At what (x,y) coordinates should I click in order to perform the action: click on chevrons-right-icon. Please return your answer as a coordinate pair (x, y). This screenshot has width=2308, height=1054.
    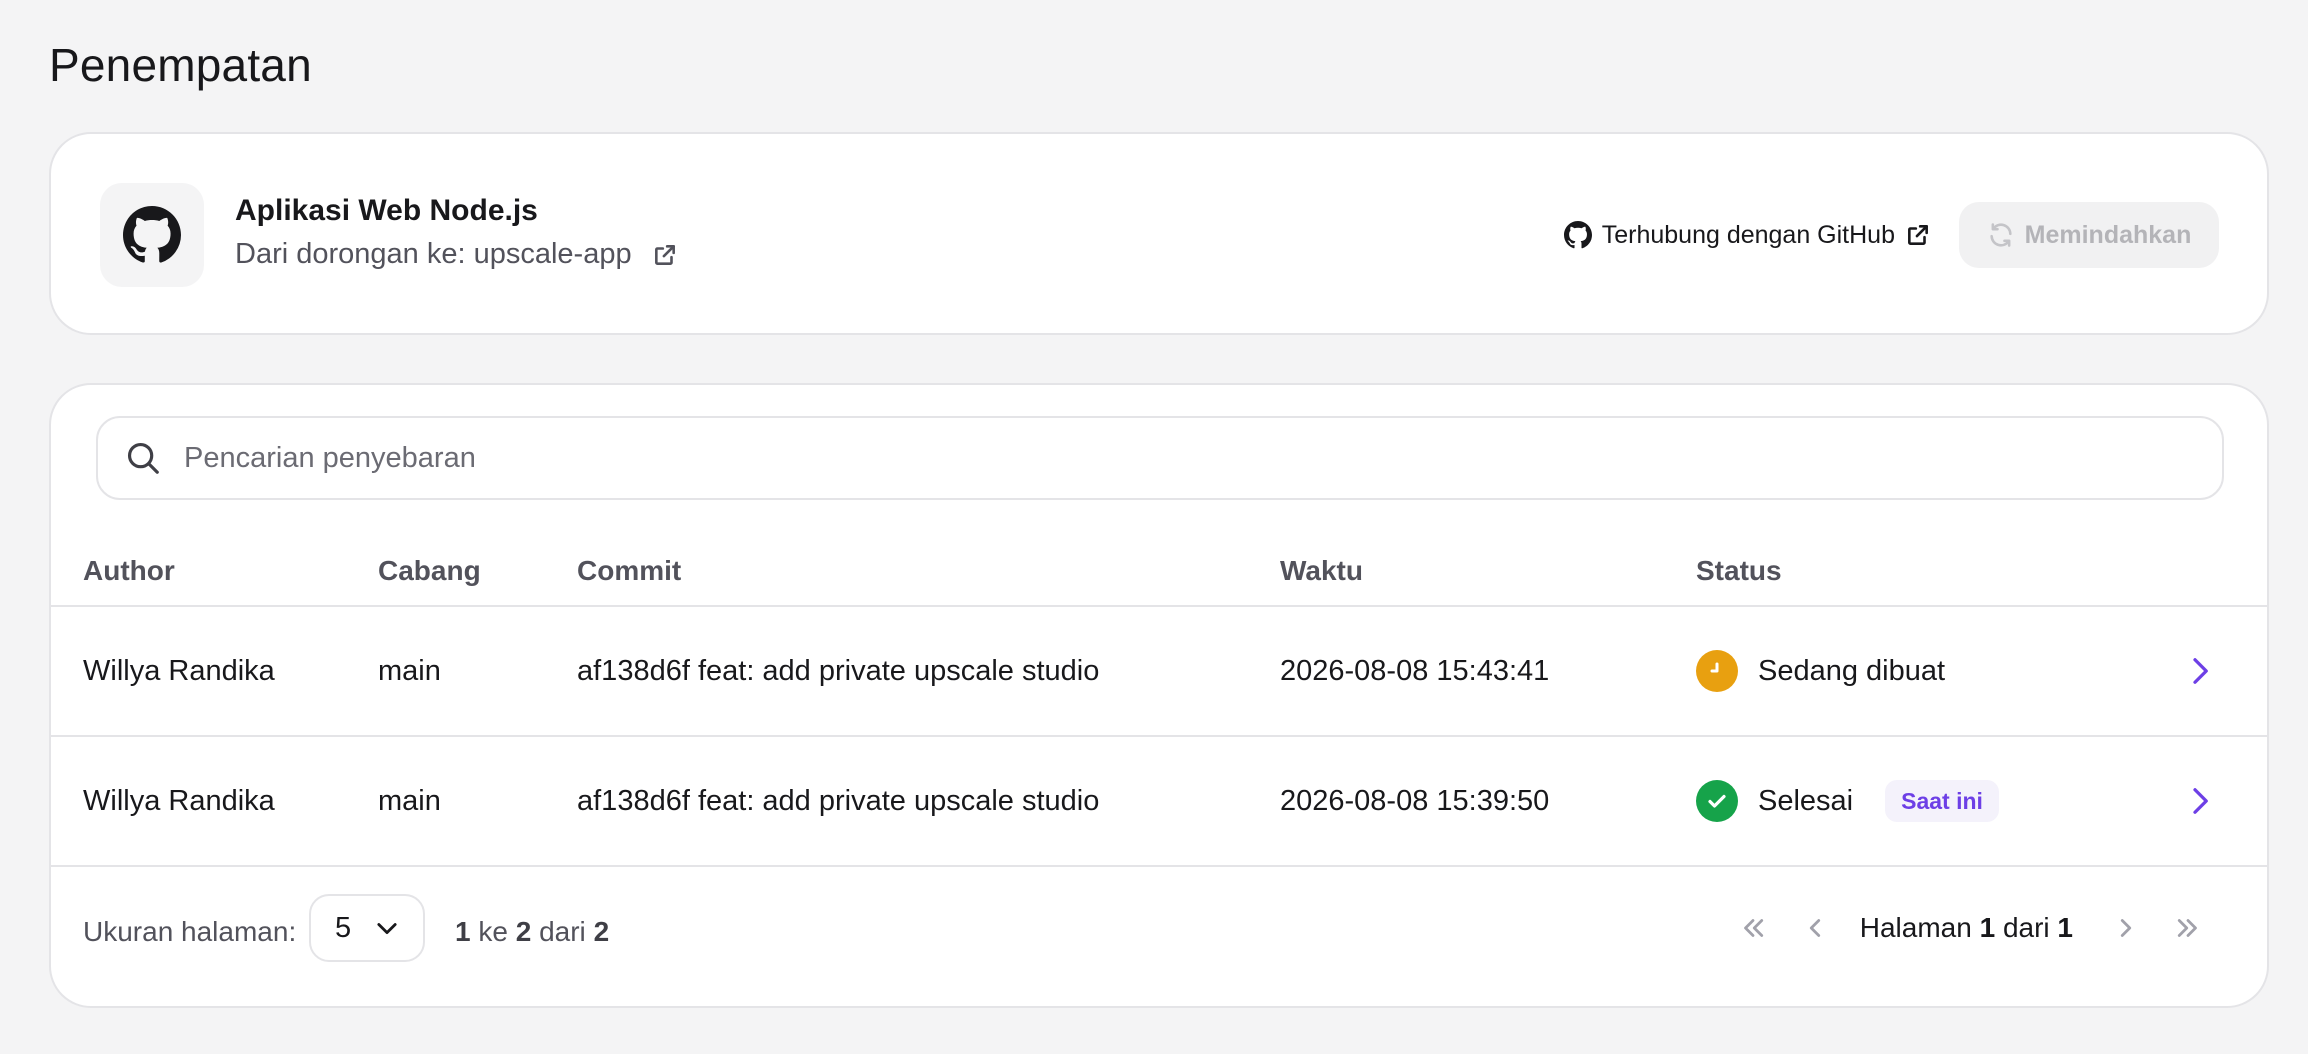
    Looking at the image, I should click on (2187, 928).